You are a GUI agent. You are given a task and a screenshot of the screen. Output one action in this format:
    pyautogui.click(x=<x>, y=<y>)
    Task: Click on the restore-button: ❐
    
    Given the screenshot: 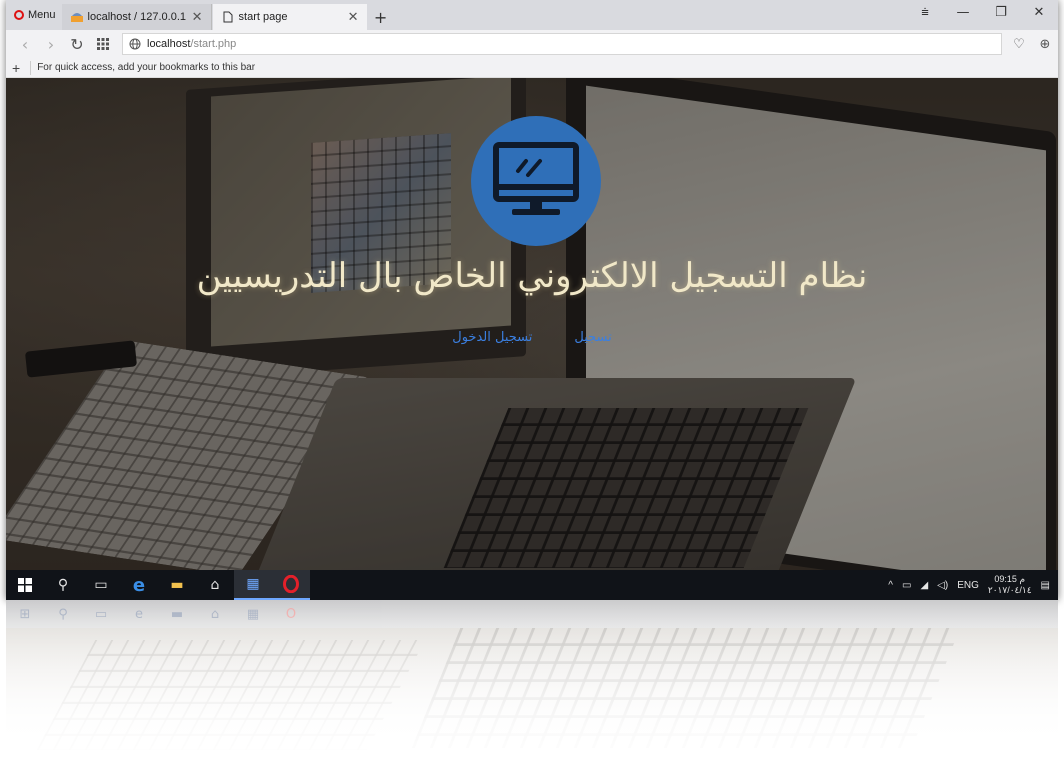 What is the action you would take?
    pyautogui.click(x=1001, y=12)
    